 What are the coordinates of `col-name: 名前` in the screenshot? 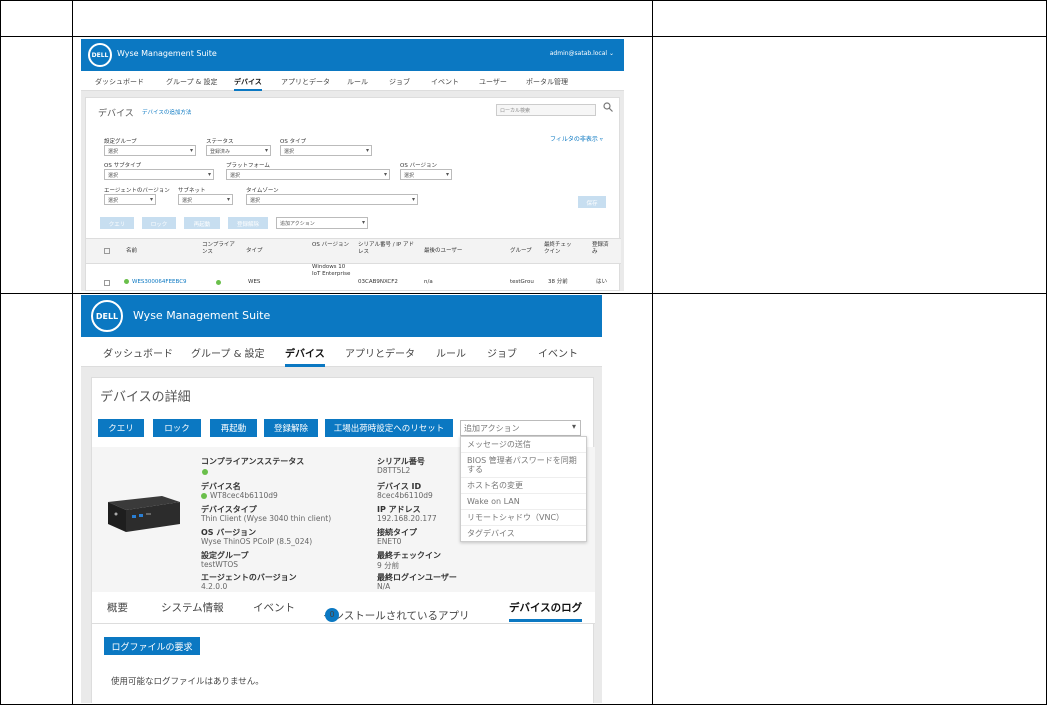 It's located at (131, 251).